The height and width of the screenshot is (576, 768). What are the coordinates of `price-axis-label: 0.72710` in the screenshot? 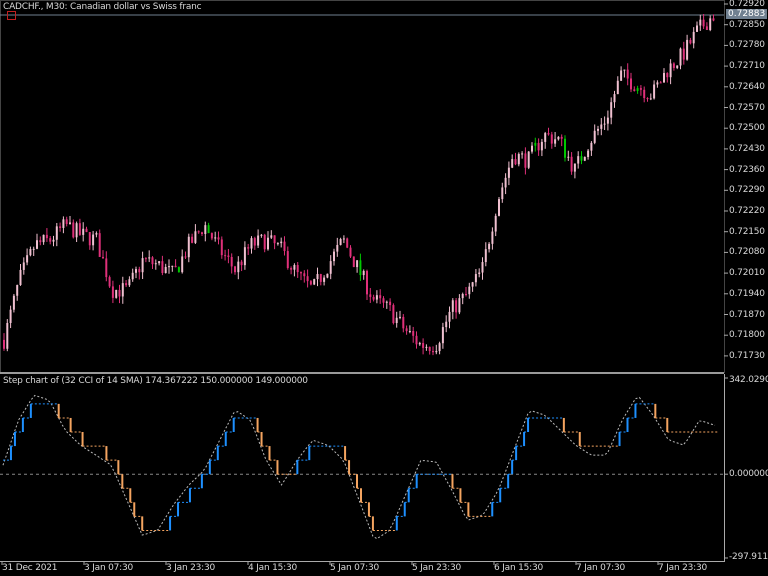 It's located at (747, 66).